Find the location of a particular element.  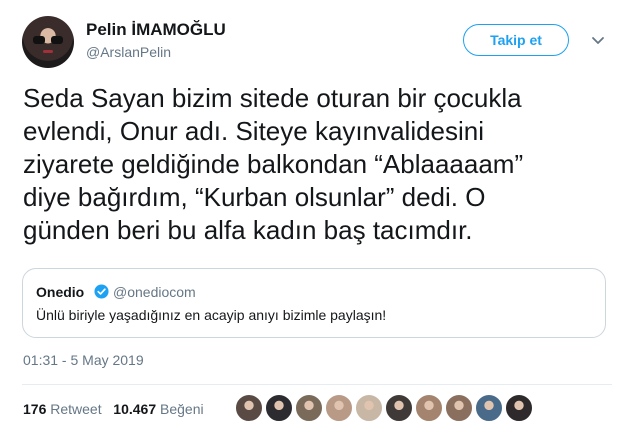

verified-badge-icon is located at coordinates (101, 291).